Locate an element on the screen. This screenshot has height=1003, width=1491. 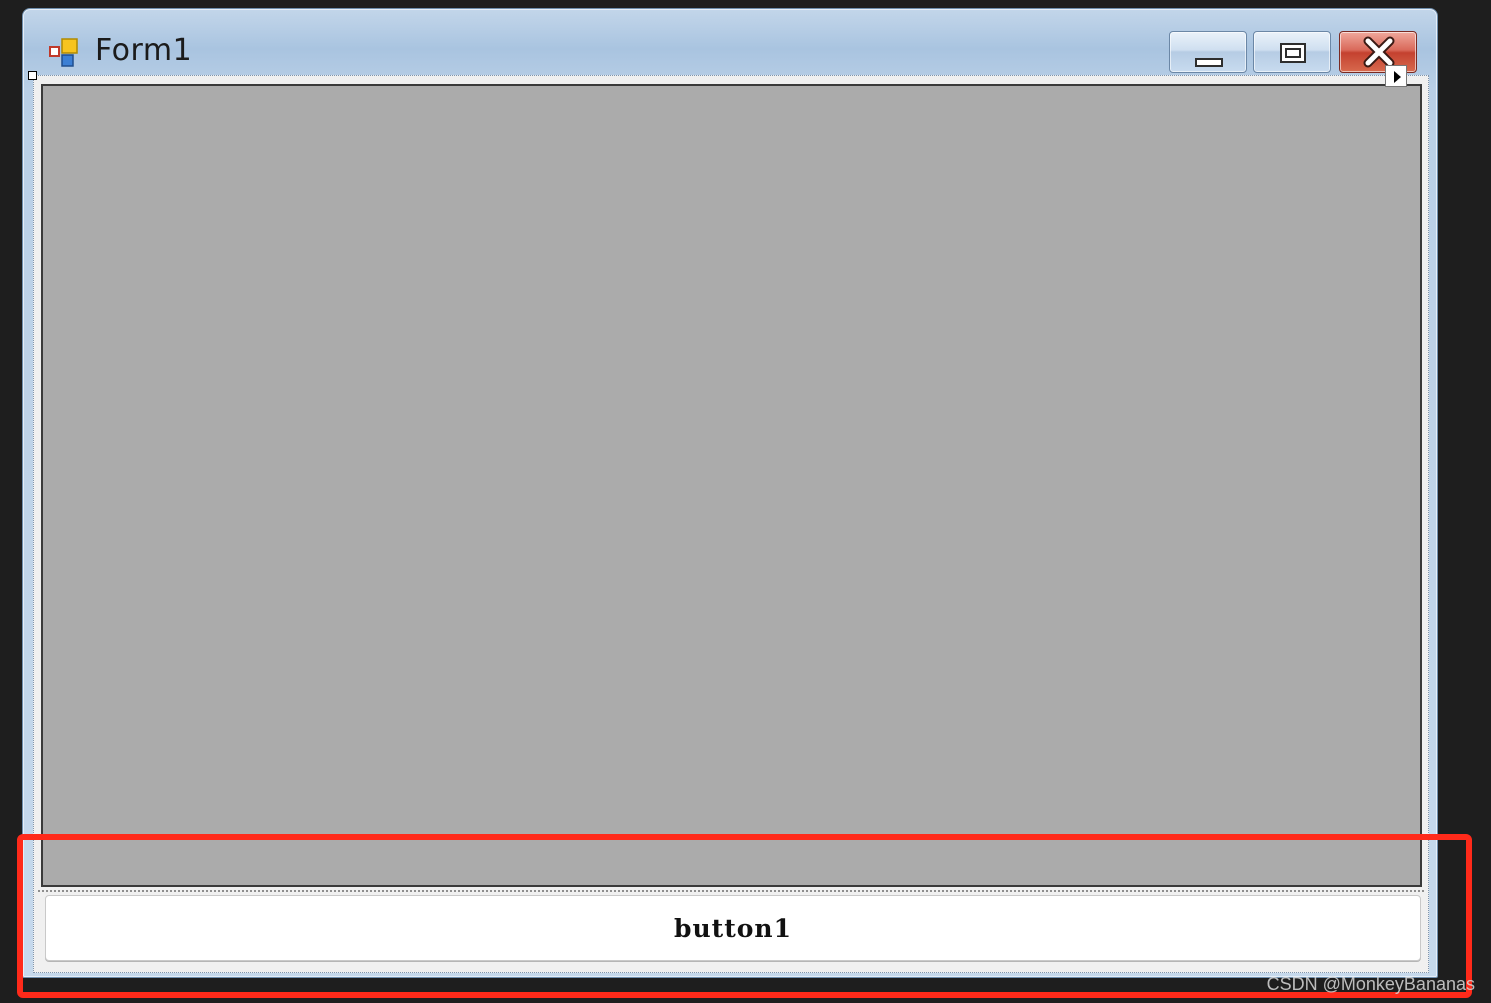
watermark: CSDN @MonkeyBananas is located at coordinates (1370, 984).